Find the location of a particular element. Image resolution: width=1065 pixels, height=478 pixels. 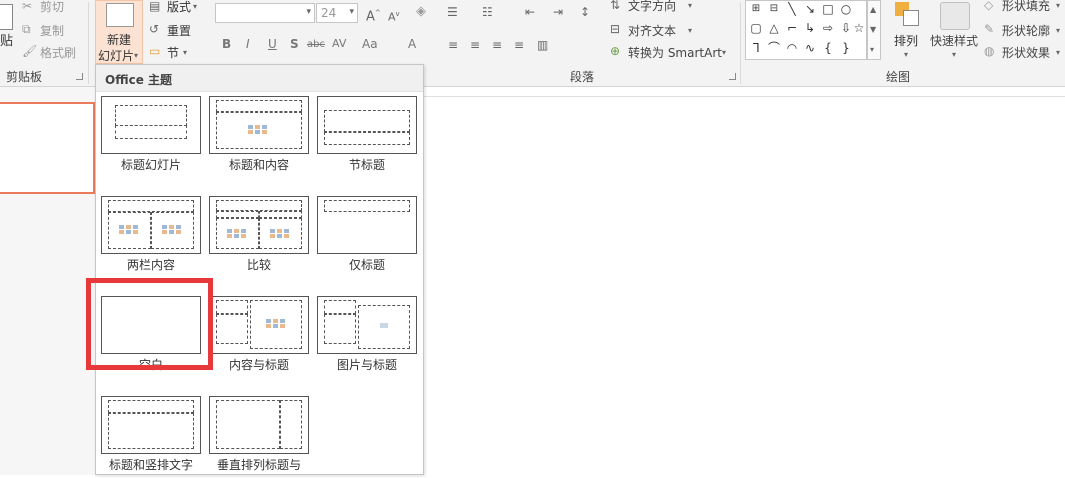

increase-indent-icon: ⇥ is located at coordinates (558, 12).